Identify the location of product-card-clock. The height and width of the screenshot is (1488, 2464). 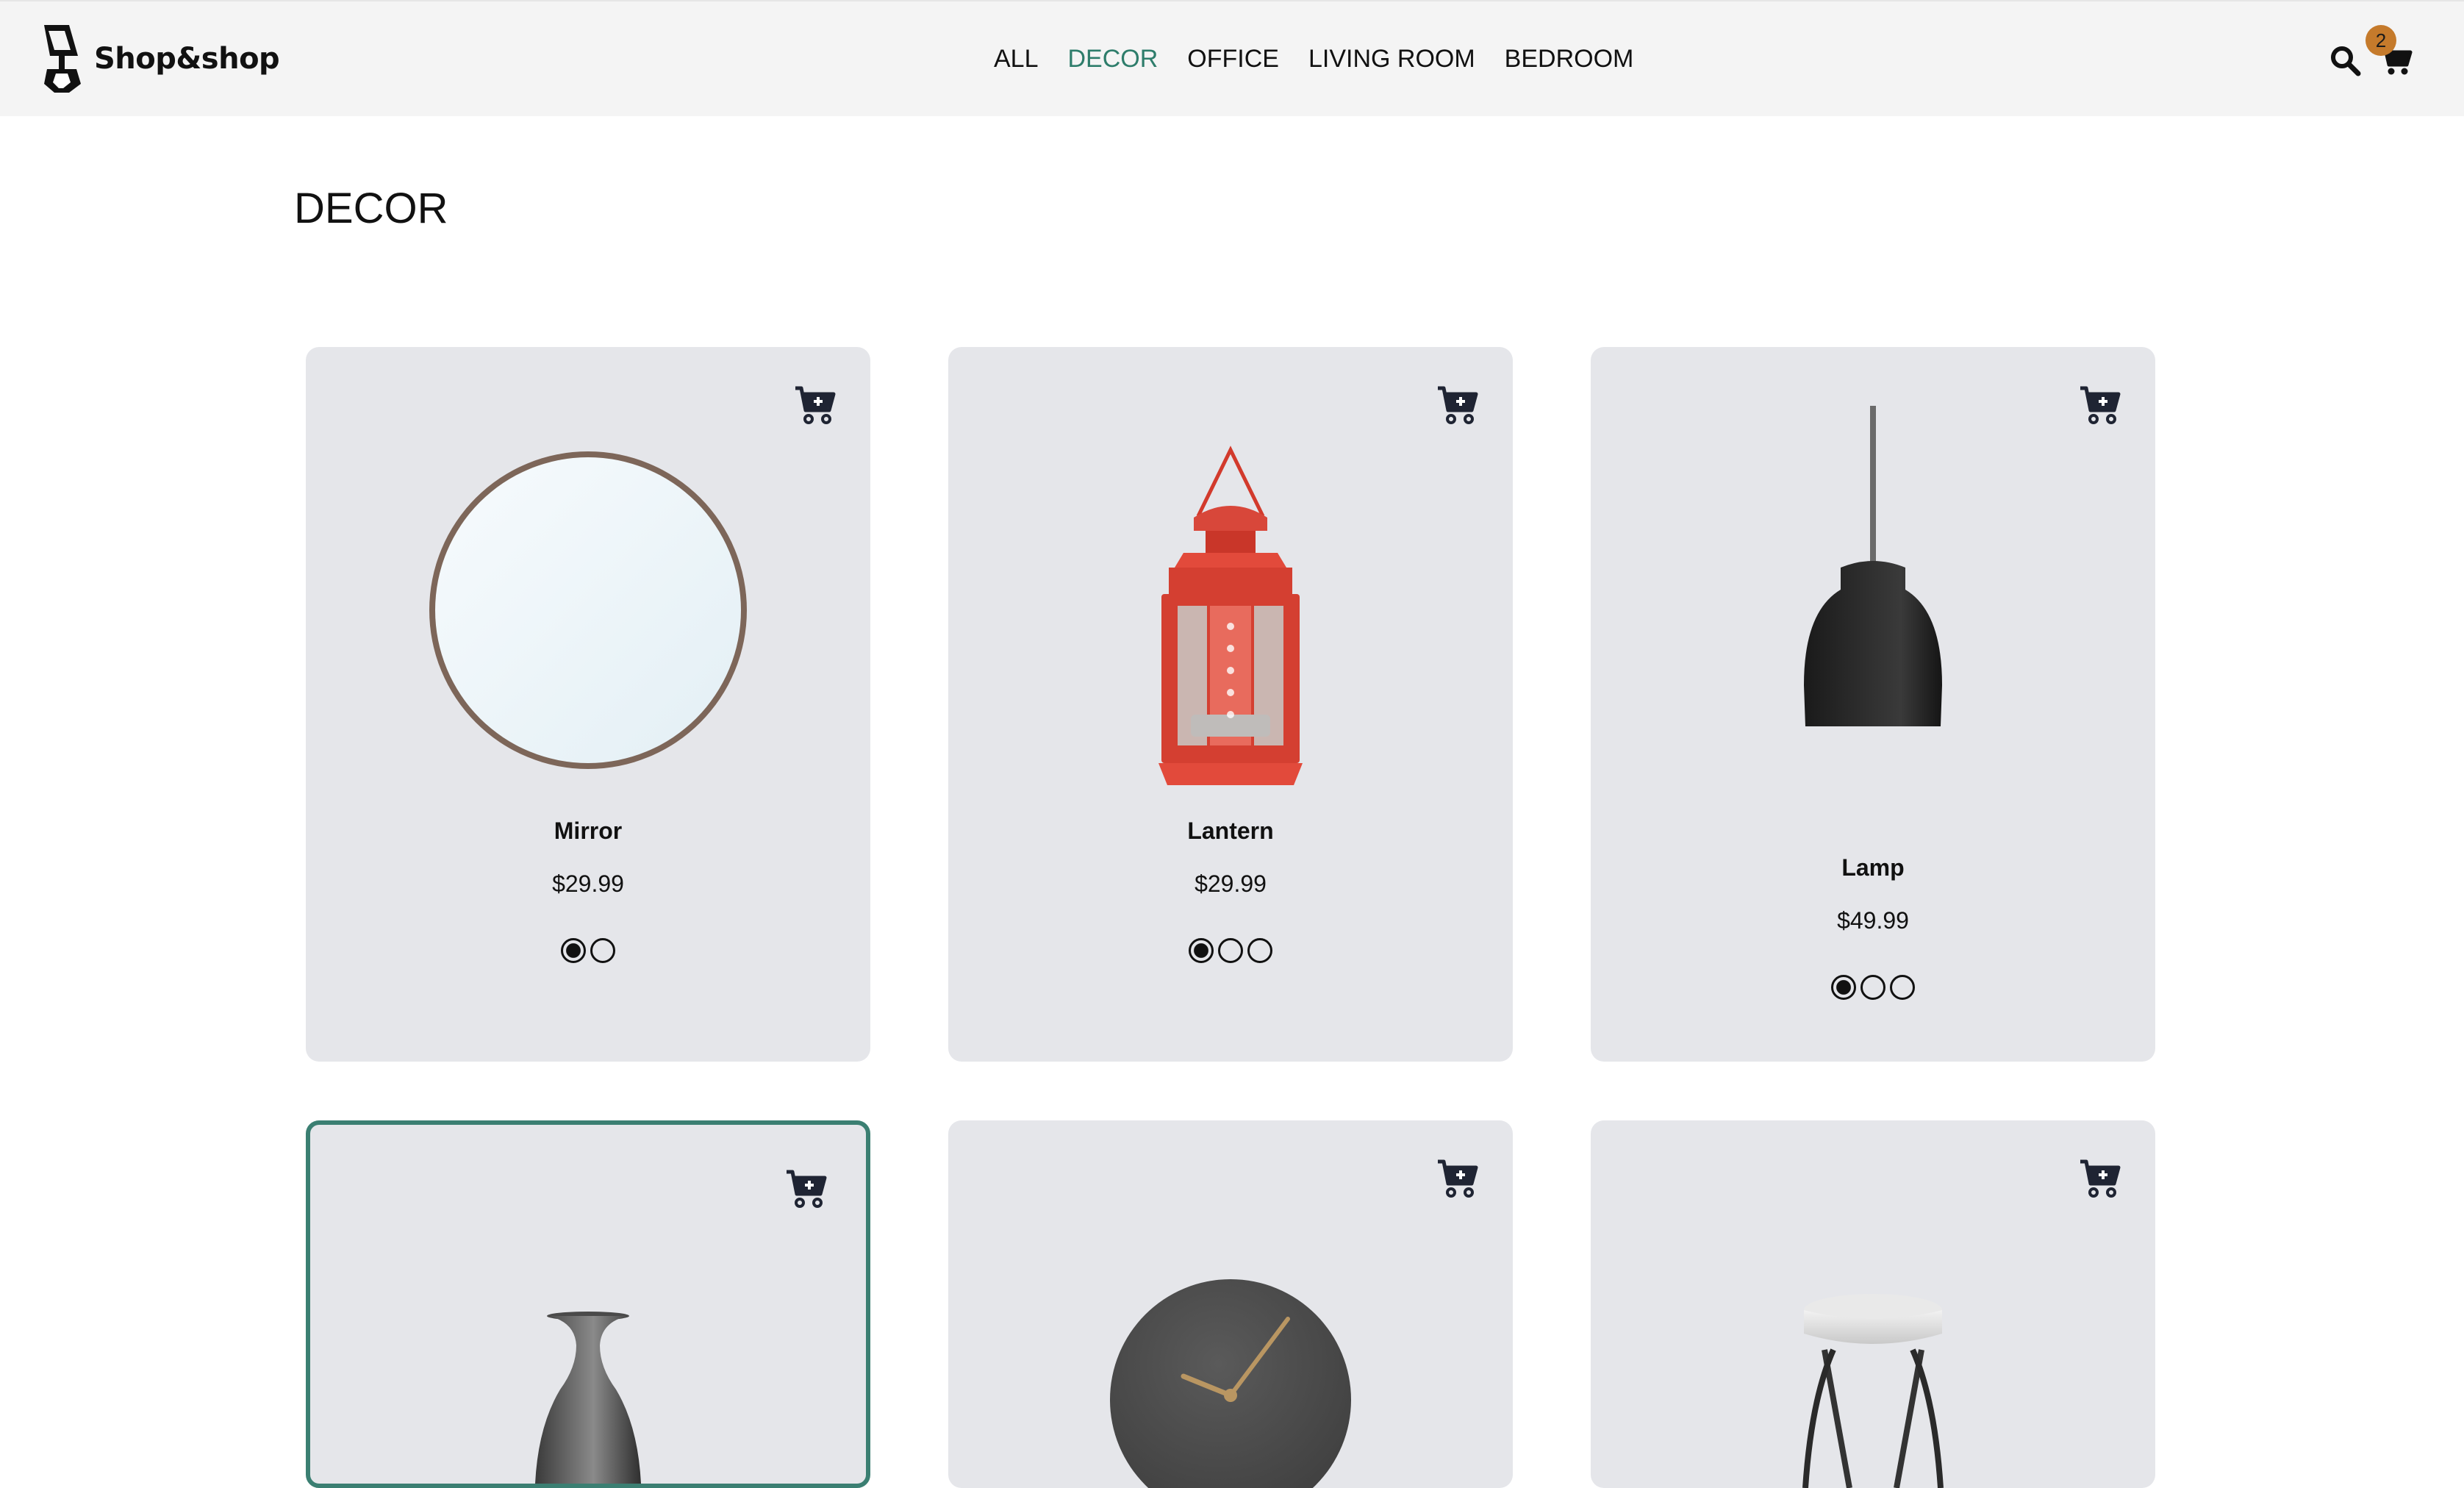
(1231, 1304).